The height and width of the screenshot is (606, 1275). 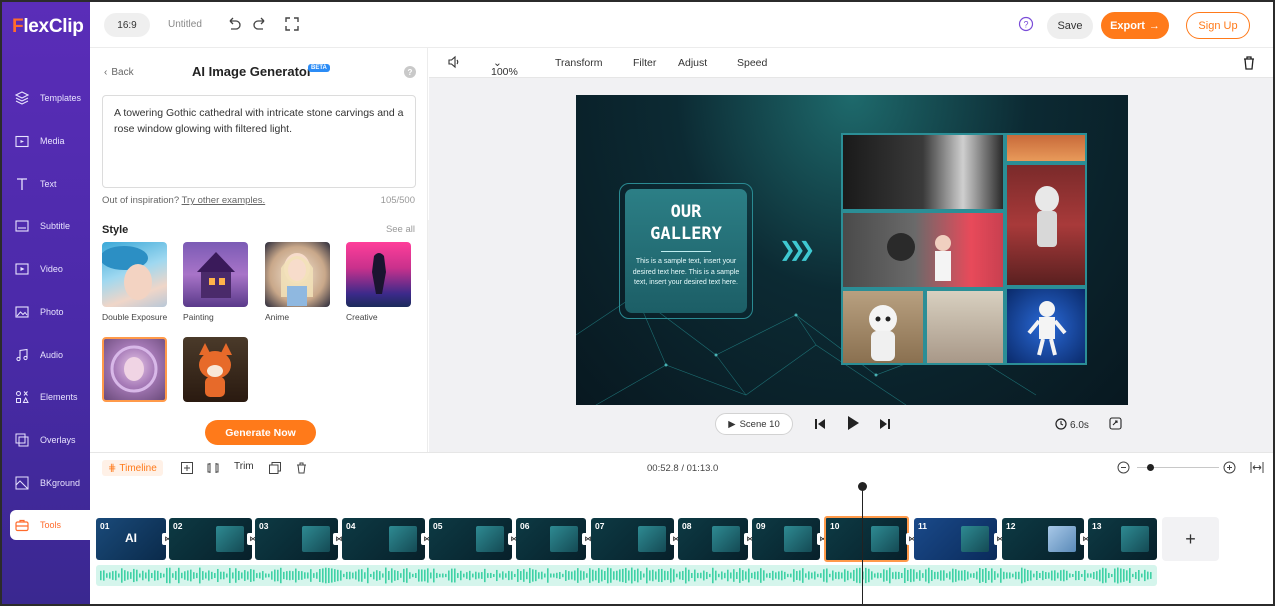 I want to click on signup-button: Sign Up, so click(x=1218, y=25).